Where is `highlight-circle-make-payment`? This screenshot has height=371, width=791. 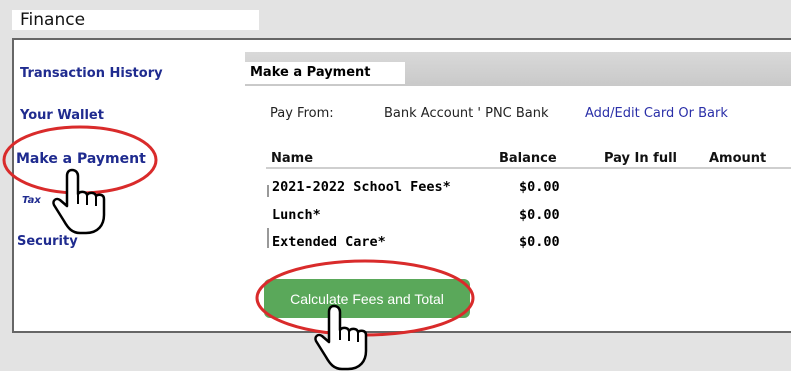 highlight-circle-make-payment is located at coordinates (80, 160).